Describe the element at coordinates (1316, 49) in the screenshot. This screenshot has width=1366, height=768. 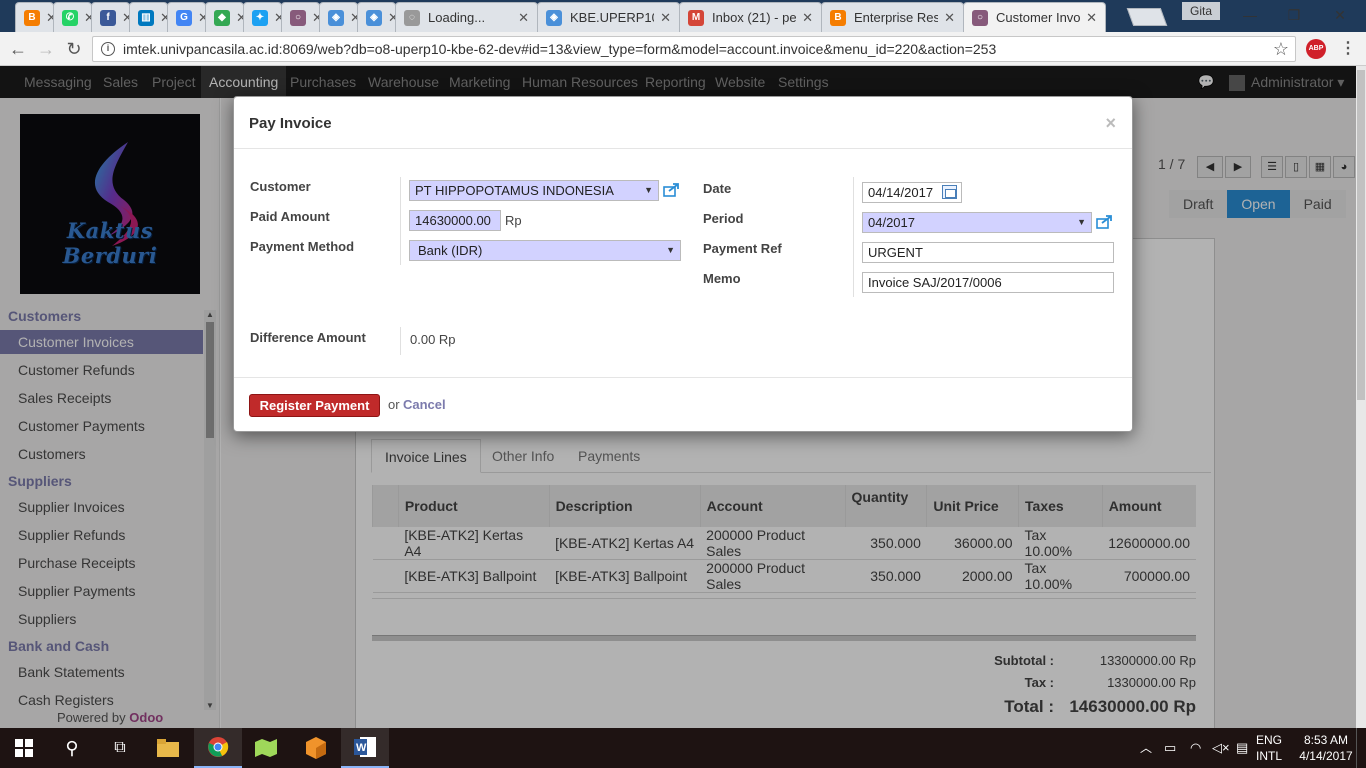
I see `adblock-plus-icon: ABP` at that location.